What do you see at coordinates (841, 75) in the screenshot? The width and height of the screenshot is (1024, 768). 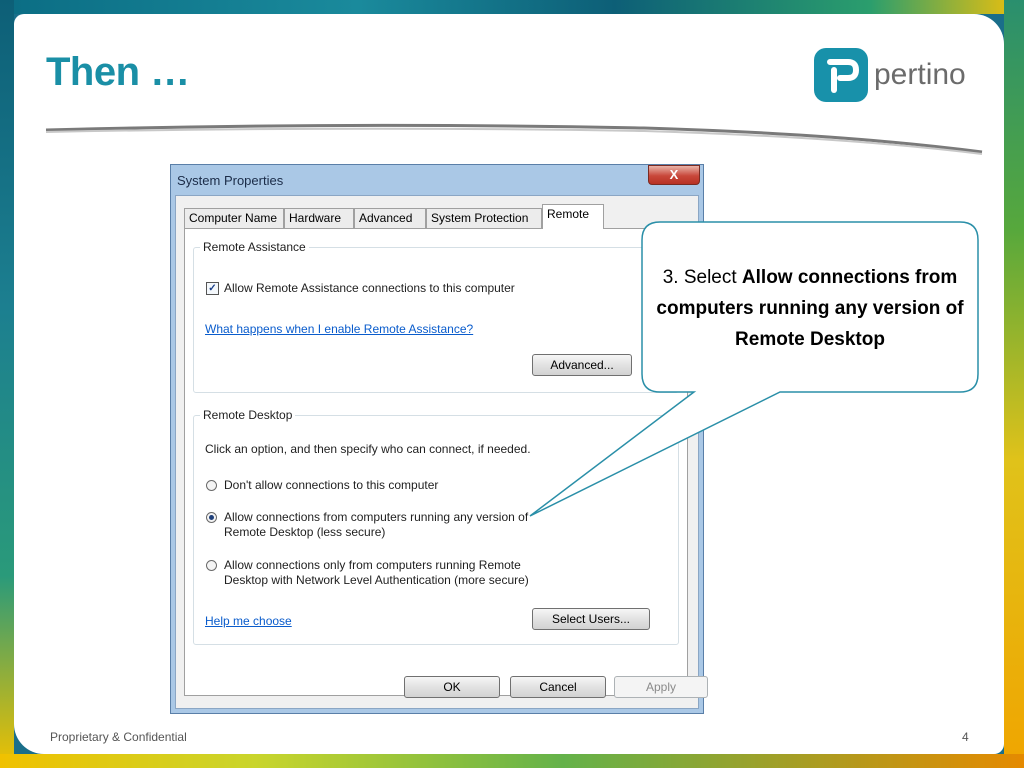 I see `pertino-logo-icon` at bounding box center [841, 75].